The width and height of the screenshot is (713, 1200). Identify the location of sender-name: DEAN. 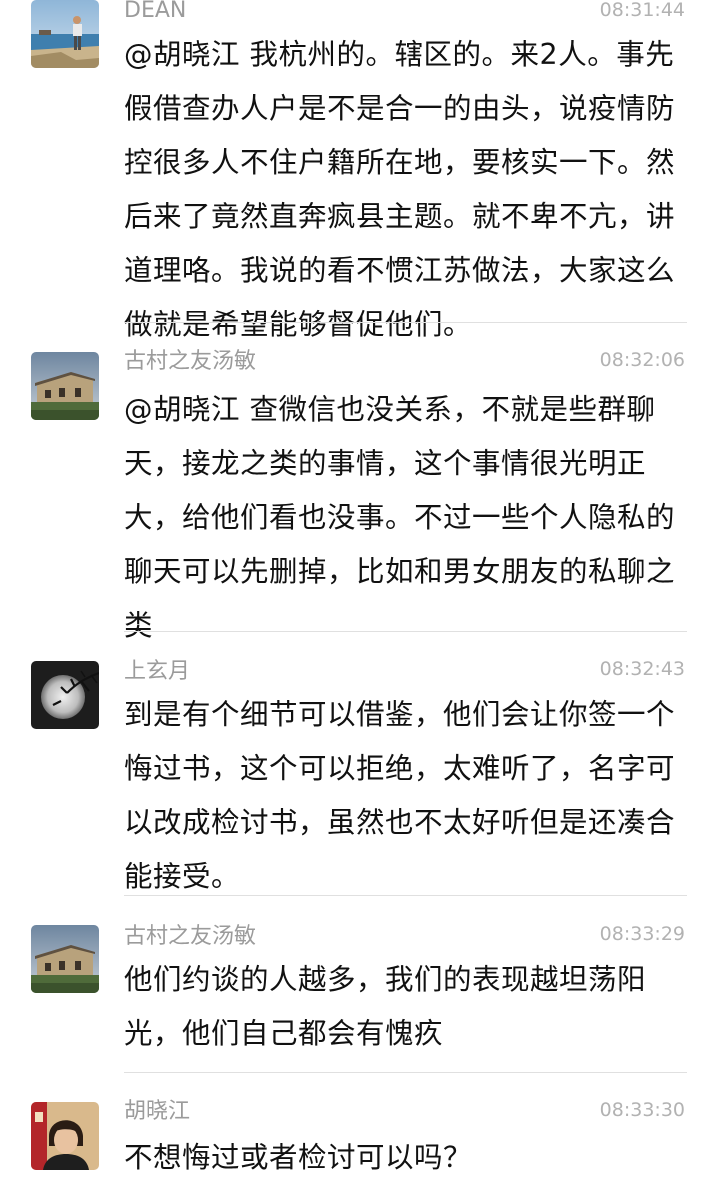
(155, 12).